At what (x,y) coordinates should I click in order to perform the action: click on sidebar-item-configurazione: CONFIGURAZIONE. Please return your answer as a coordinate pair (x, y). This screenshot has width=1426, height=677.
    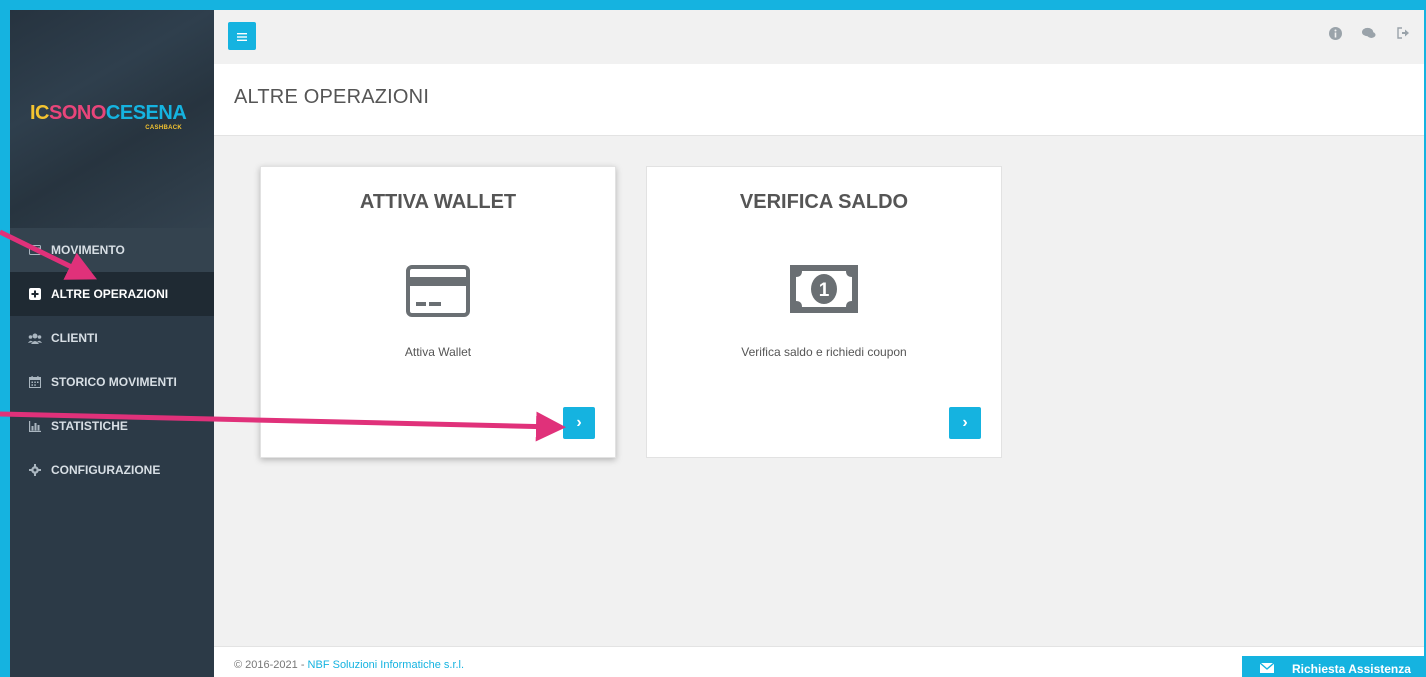
    Looking at the image, I should click on (112, 470).